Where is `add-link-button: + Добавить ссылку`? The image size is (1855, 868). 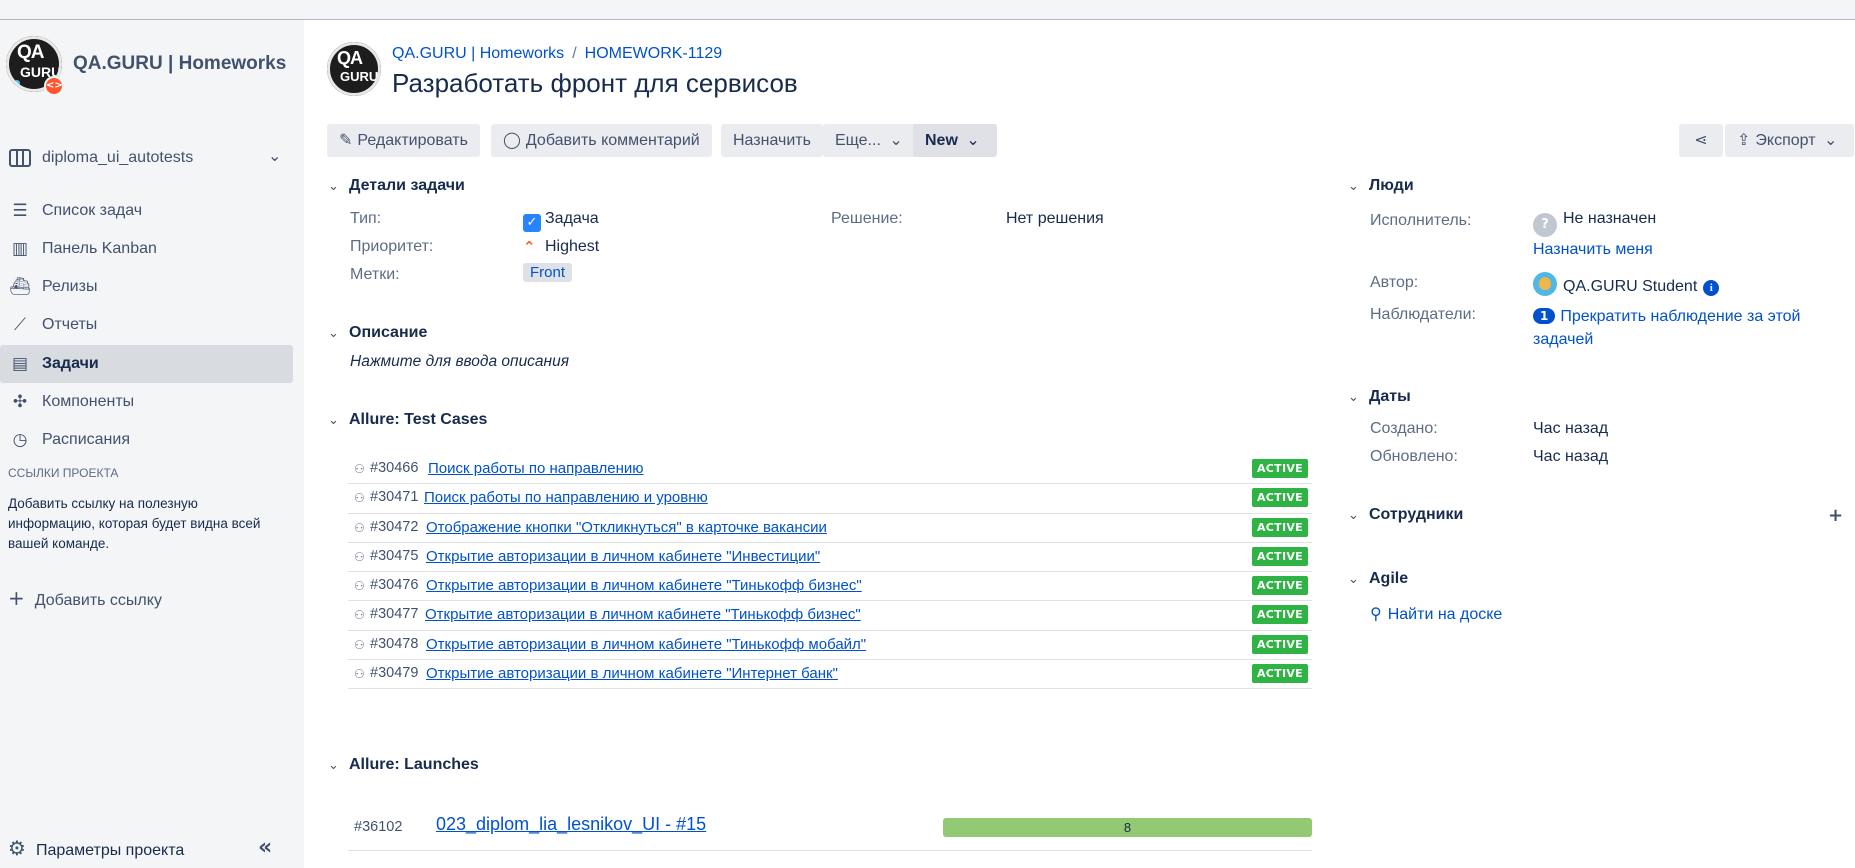
add-link-button: + Добавить ссылку is located at coordinates (85, 598).